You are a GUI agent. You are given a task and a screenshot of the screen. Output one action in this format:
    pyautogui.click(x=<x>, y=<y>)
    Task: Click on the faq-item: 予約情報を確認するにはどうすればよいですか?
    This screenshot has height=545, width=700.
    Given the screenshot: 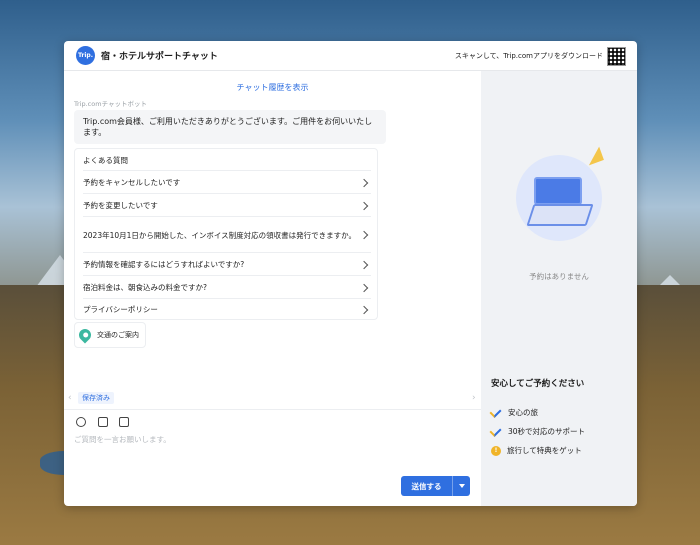 What is the action you would take?
    pyautogui.click(x=227, y=264)
    